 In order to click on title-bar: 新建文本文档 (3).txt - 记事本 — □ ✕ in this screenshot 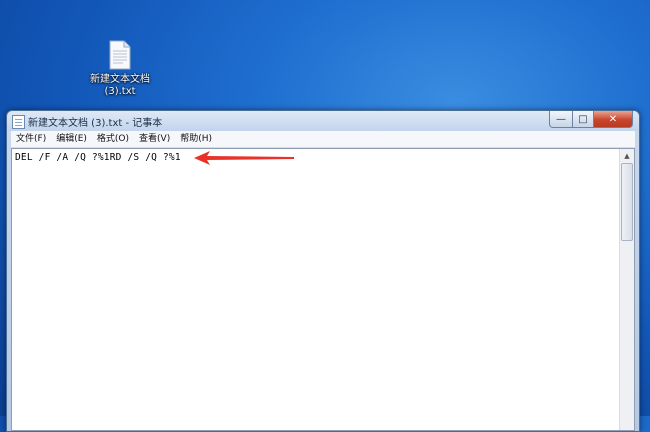, I will do `click(323, 121)`.